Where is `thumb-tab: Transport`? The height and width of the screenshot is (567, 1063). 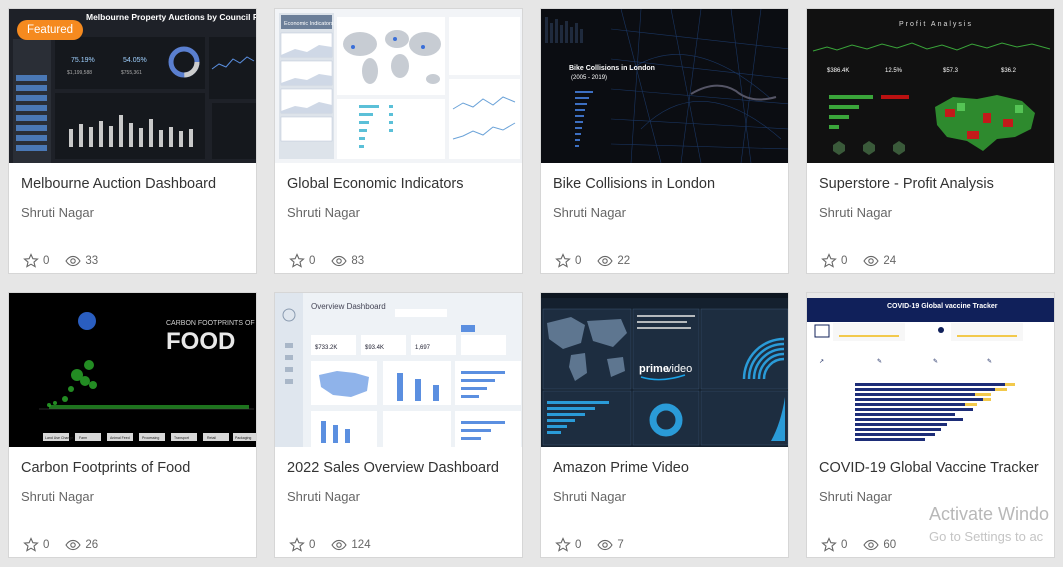 thumb-tab: Transport is located at coordinates (181, 438).